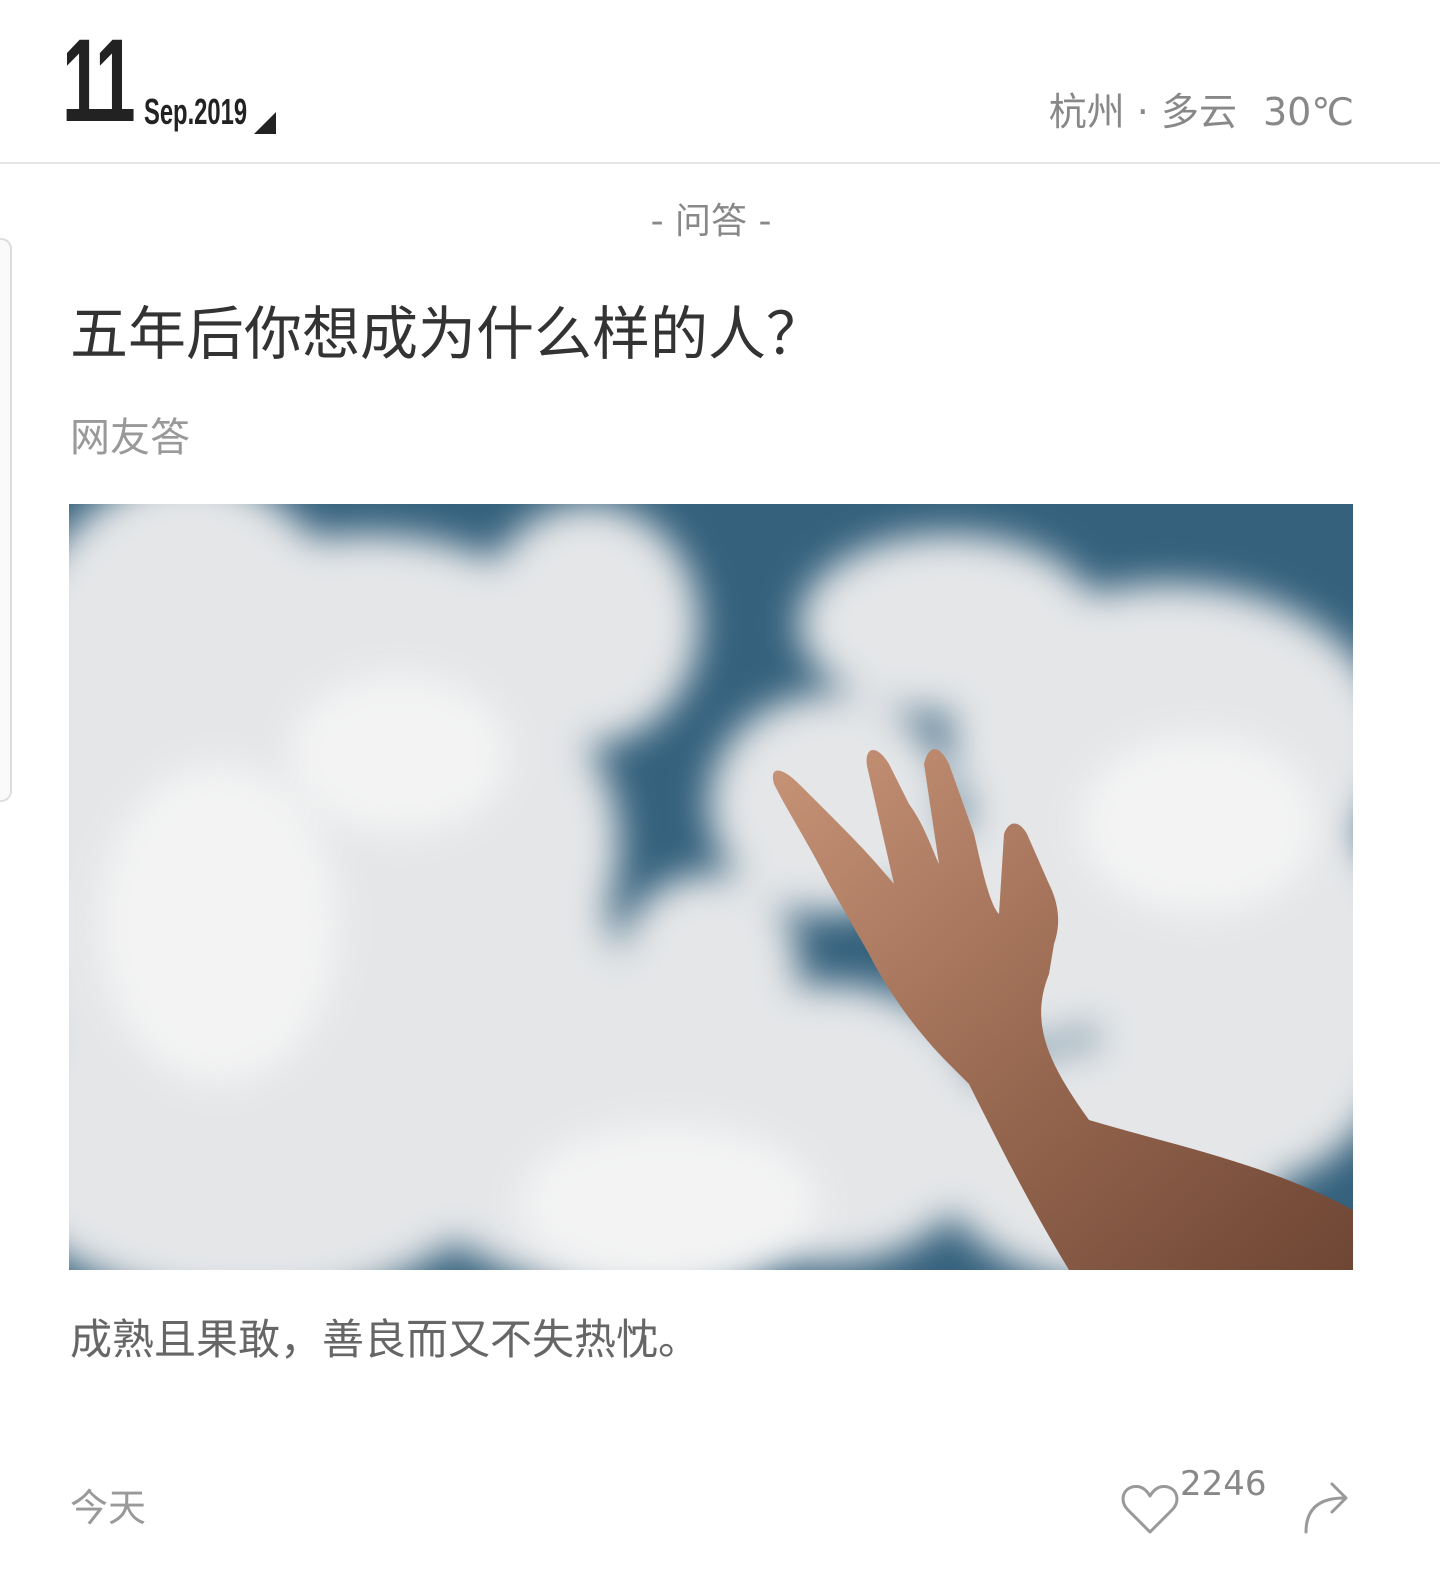 The width and height of the screenshot is (1440, 1588). Describe the element at coordinates (447, 334) in the screenshot. I see `card-title: 五年后你想成为什么样的人？` at that location.